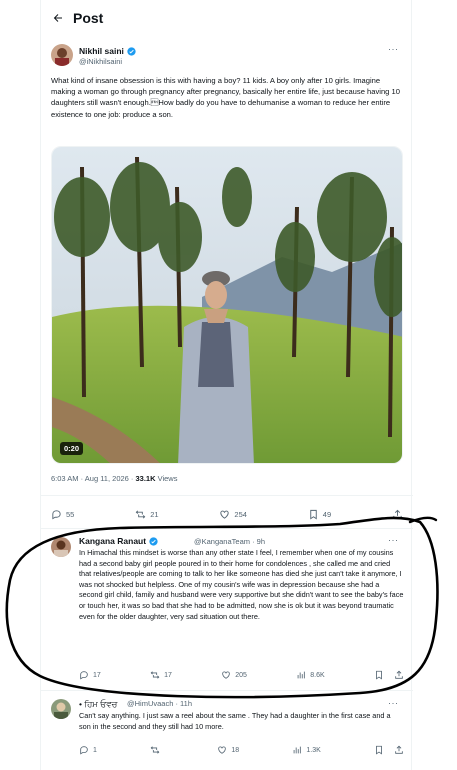 The height and width of the screenshot is (770, 457). Describe the element at coordinates (90, 675) in the screenshot. I see `reply-button: 17` at that location.